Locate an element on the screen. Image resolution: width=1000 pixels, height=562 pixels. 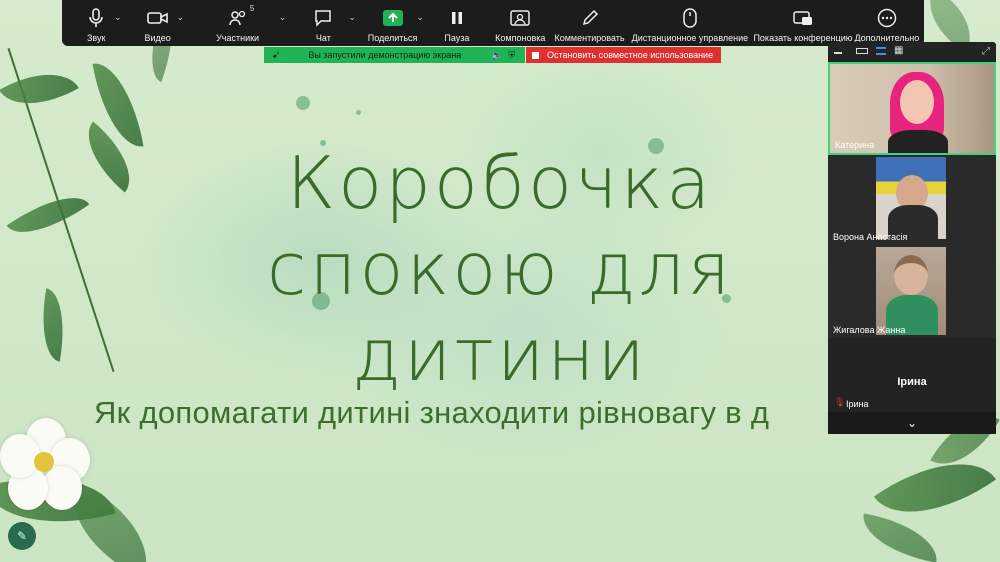
participant-tile: Жигалова Жанна is located at coordinates (912, 291).